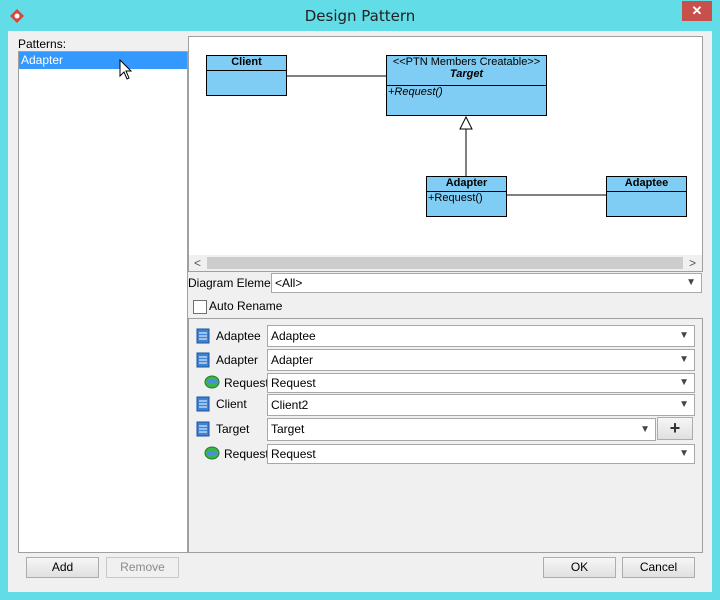 Image resolution: width=720 pixels, height=600 pixels. What do you see at coordinates (231, 404) in the screenshot?
I see `mapping-label: Client` at bounding box center [231, 404].